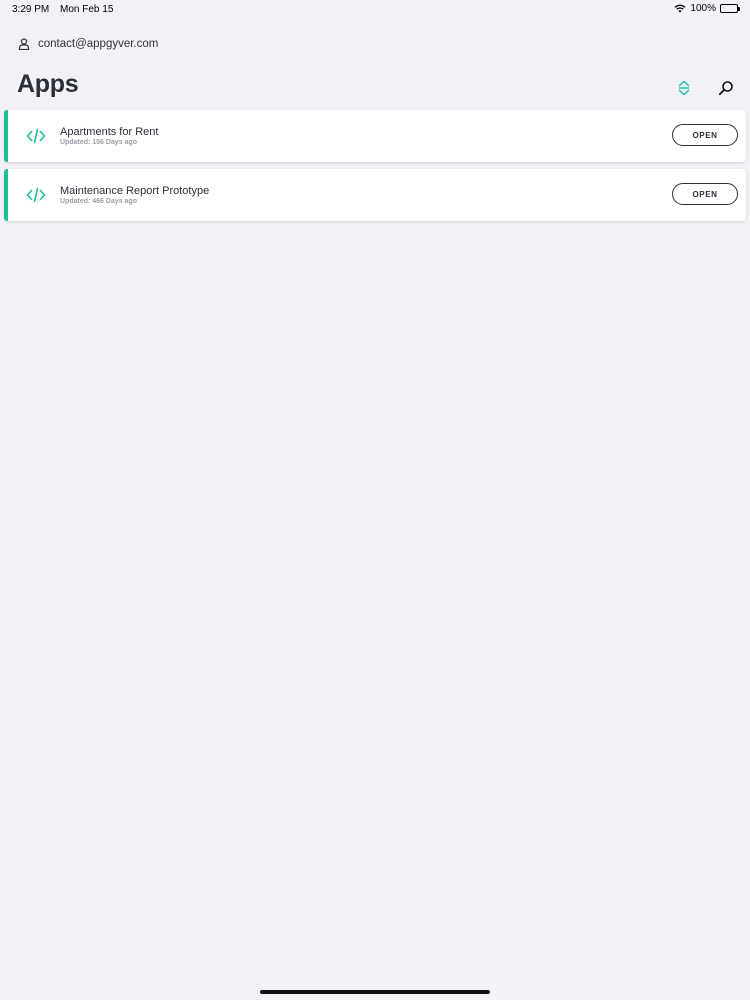  I want to click on app-name: Apartments for Rent, so click(109, 132).